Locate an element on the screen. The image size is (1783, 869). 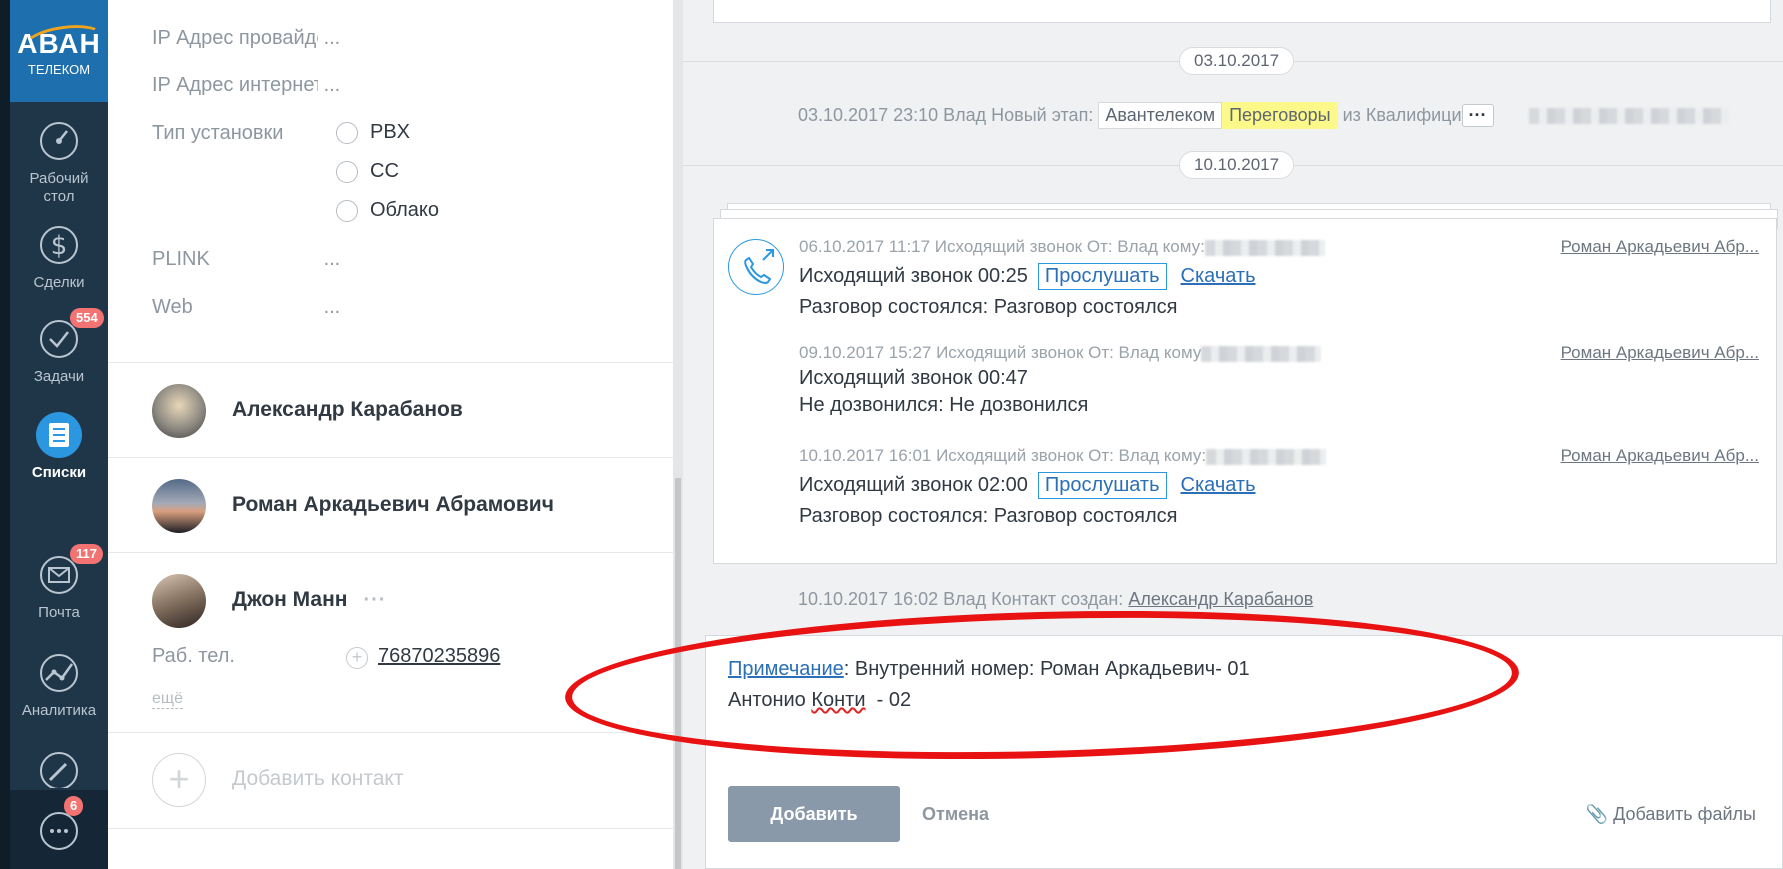
radio-cloud: Облако is located at coordinates (387, 210).